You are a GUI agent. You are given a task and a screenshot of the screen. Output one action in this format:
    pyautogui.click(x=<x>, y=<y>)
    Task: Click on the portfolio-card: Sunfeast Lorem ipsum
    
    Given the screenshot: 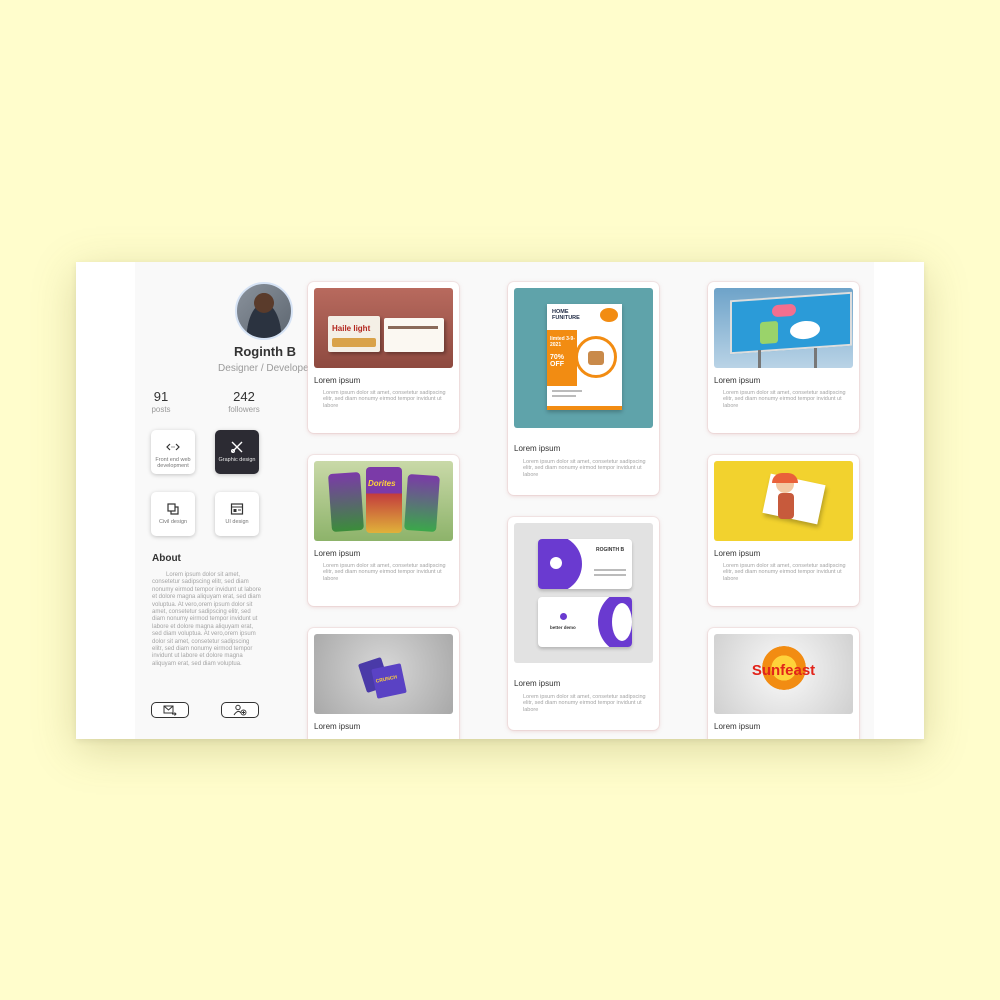 What is the action you would take?
    pyautogui.click(x=783, y=683)
    